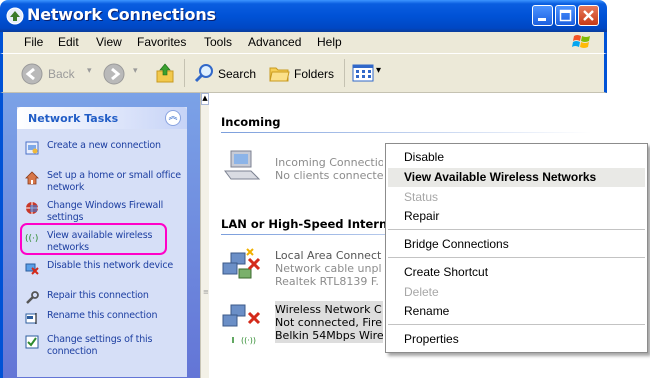 Image resolution: width=650 pixels, height=378 pixels. What do you see at coordinates (379, 70) in the screenshot?
I see `views-dropdown-icon: ▾` at bounding box center [379, 70].